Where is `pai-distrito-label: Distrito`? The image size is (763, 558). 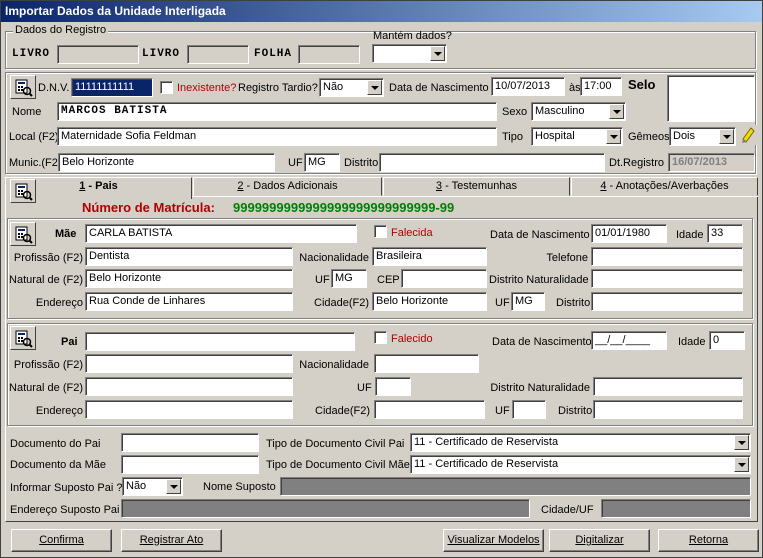
pai-distrito-label: Distrito is located at coordinates (575, 411).